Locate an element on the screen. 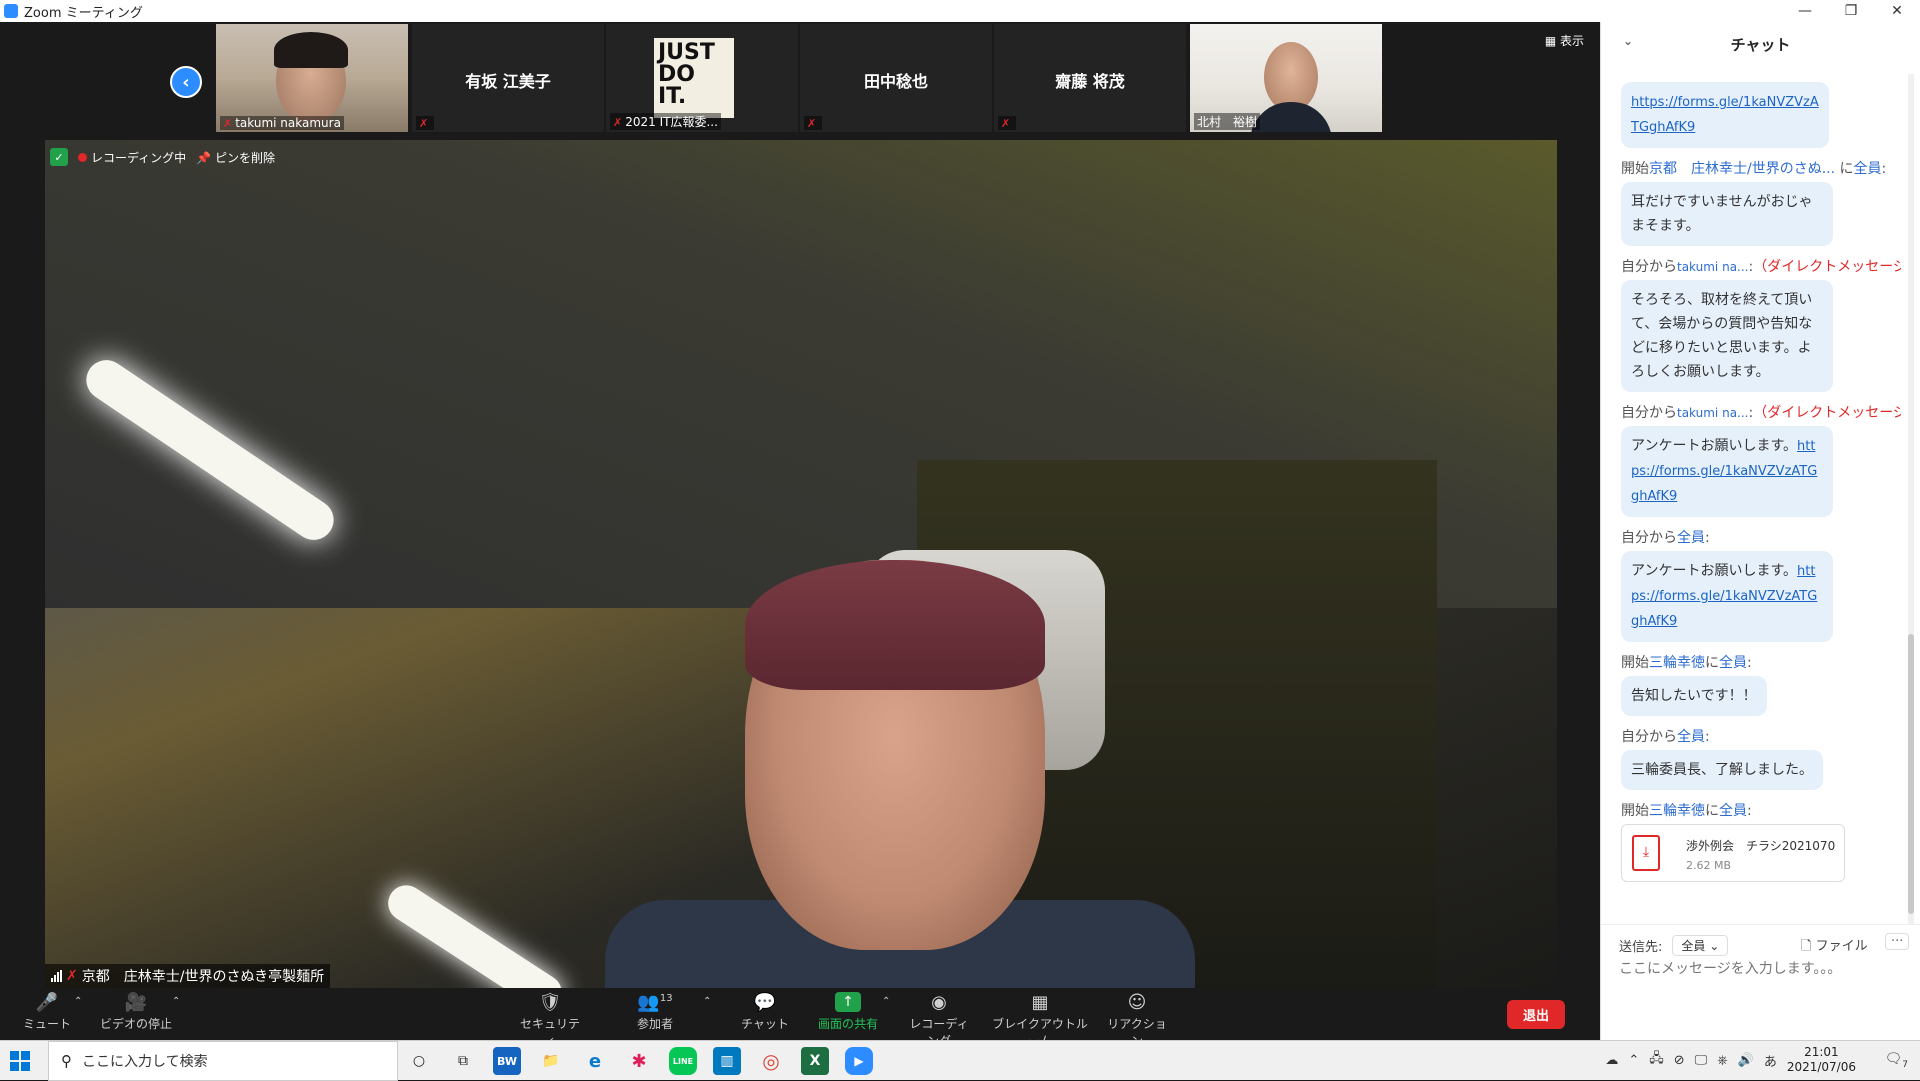 This screenshot has width=1920, height=1081. share-screen-icon: ↑ is located at coordinates (848, 1002).